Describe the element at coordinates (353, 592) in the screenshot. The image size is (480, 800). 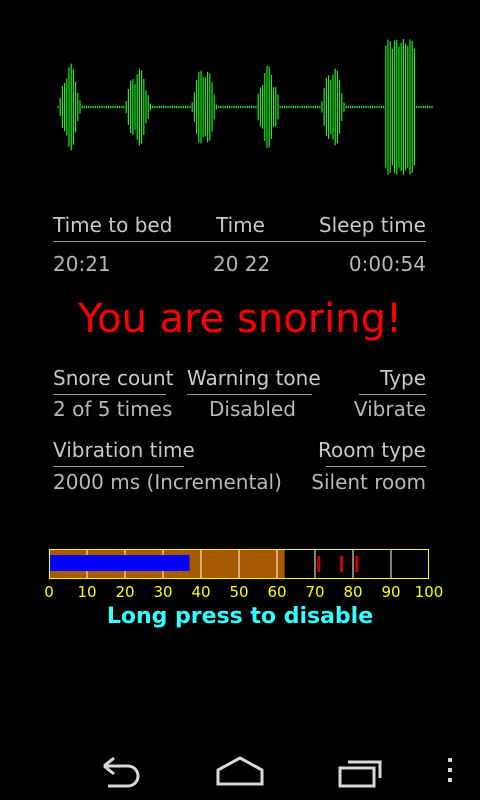
I see `meter-tick-label: 80` at that location.